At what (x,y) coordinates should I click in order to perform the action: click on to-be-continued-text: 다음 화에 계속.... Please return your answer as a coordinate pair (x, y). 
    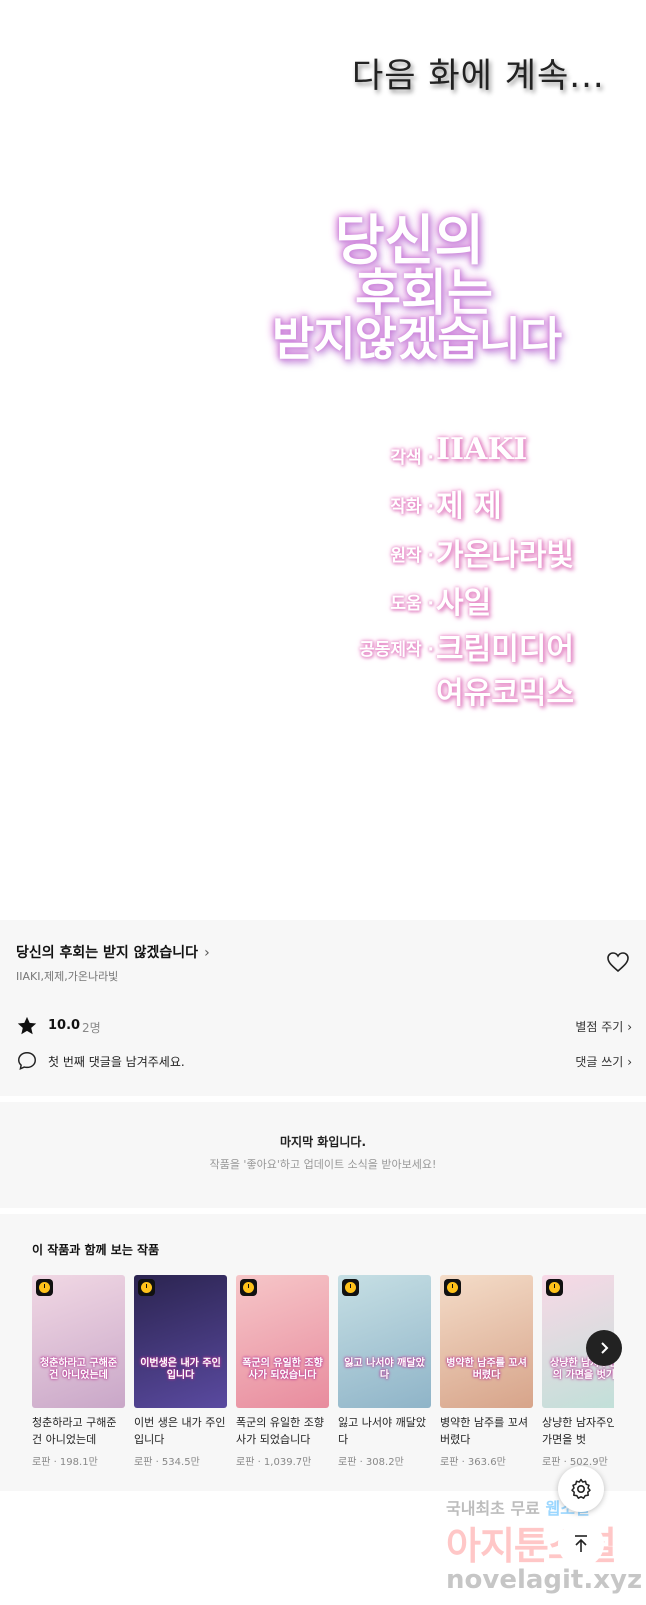
    Looking at the image, I should click on (478, 76).